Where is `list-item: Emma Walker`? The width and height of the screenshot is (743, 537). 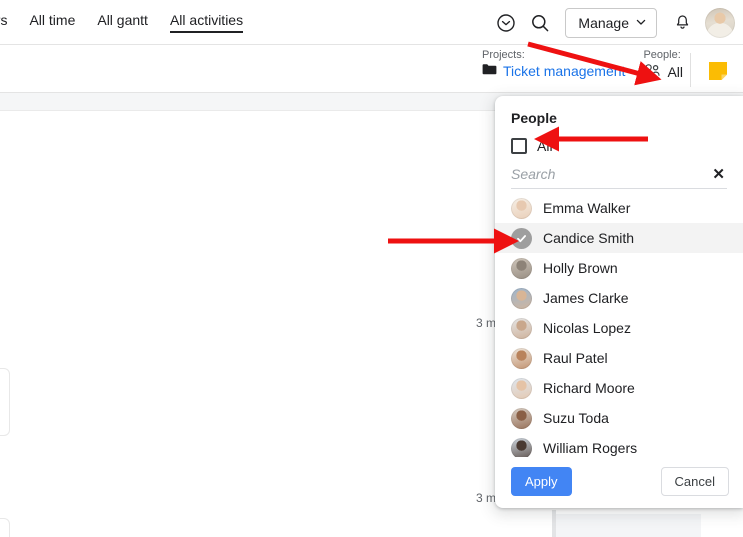
list-item: Emma Walker is located at coordinates (619, 208).